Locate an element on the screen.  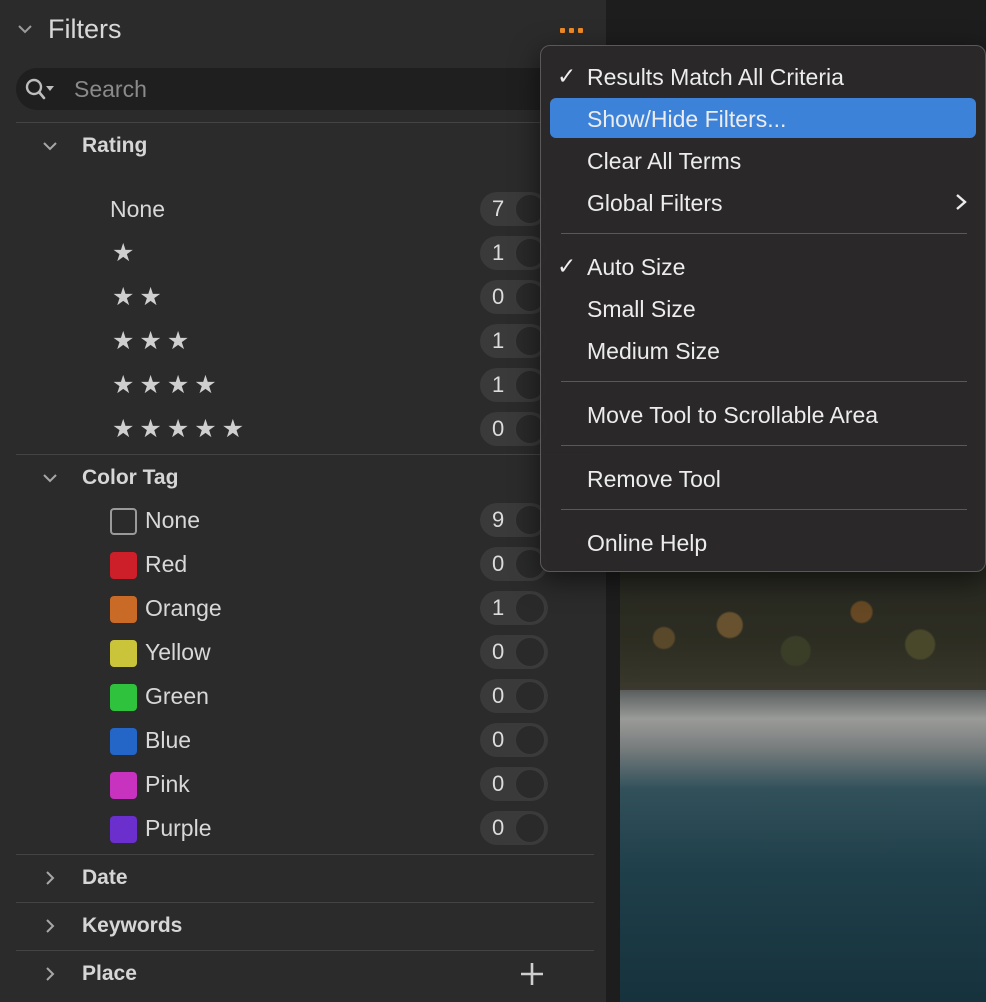
color-label: Purple is located at coordinates (178, 828).